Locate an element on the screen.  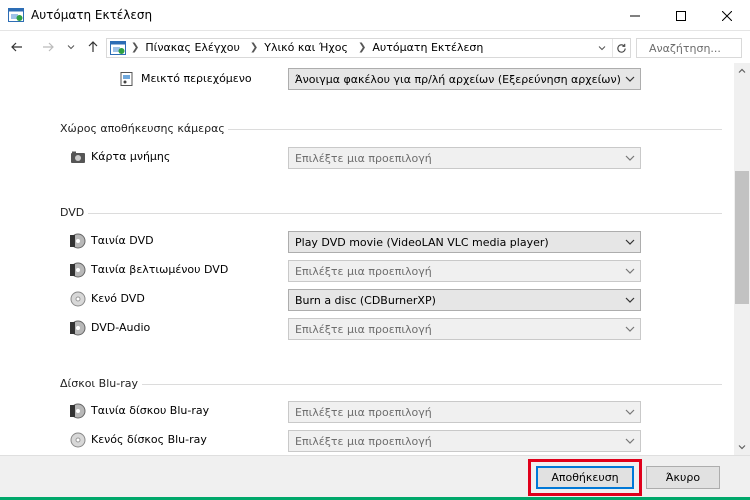
row-label-blu-ray-movie: Ταινία δίσκου Blu-ray is located at coordinates (150, 410).